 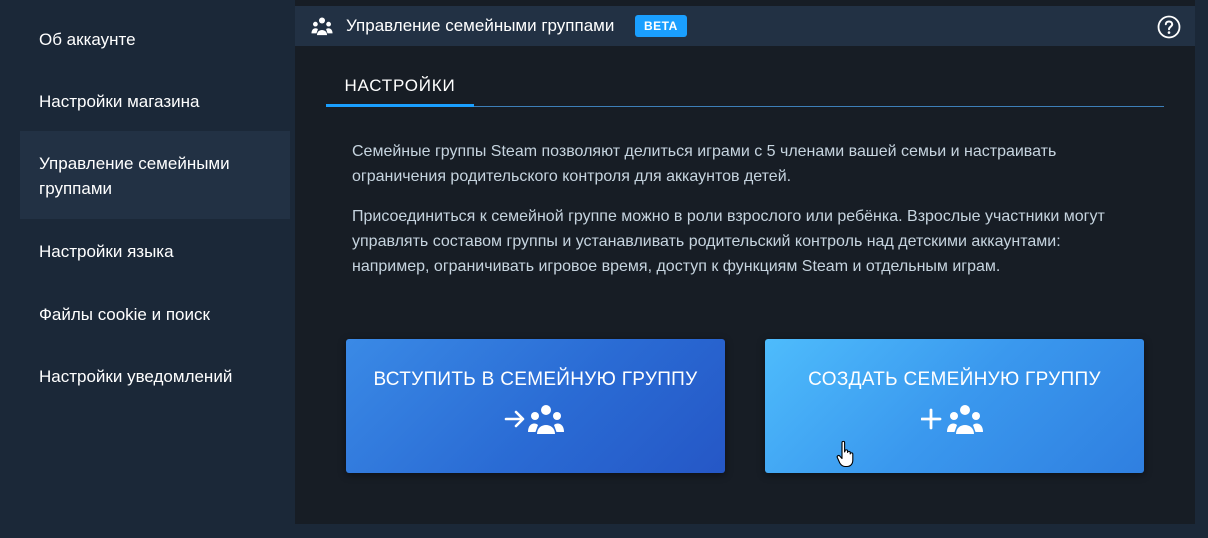 I want to click on hand-cursor-icon, so click(x=845, y=454).